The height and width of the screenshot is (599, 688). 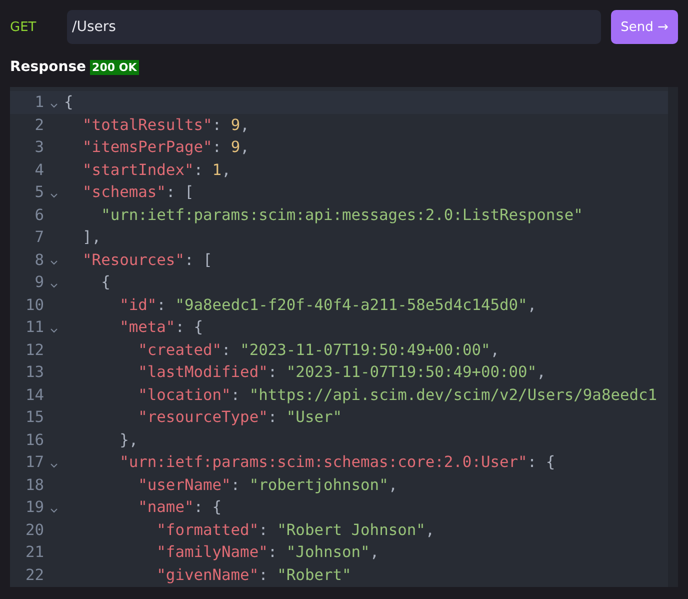 I want to click on json-string: "Johnson", so click(x=328, y=552).